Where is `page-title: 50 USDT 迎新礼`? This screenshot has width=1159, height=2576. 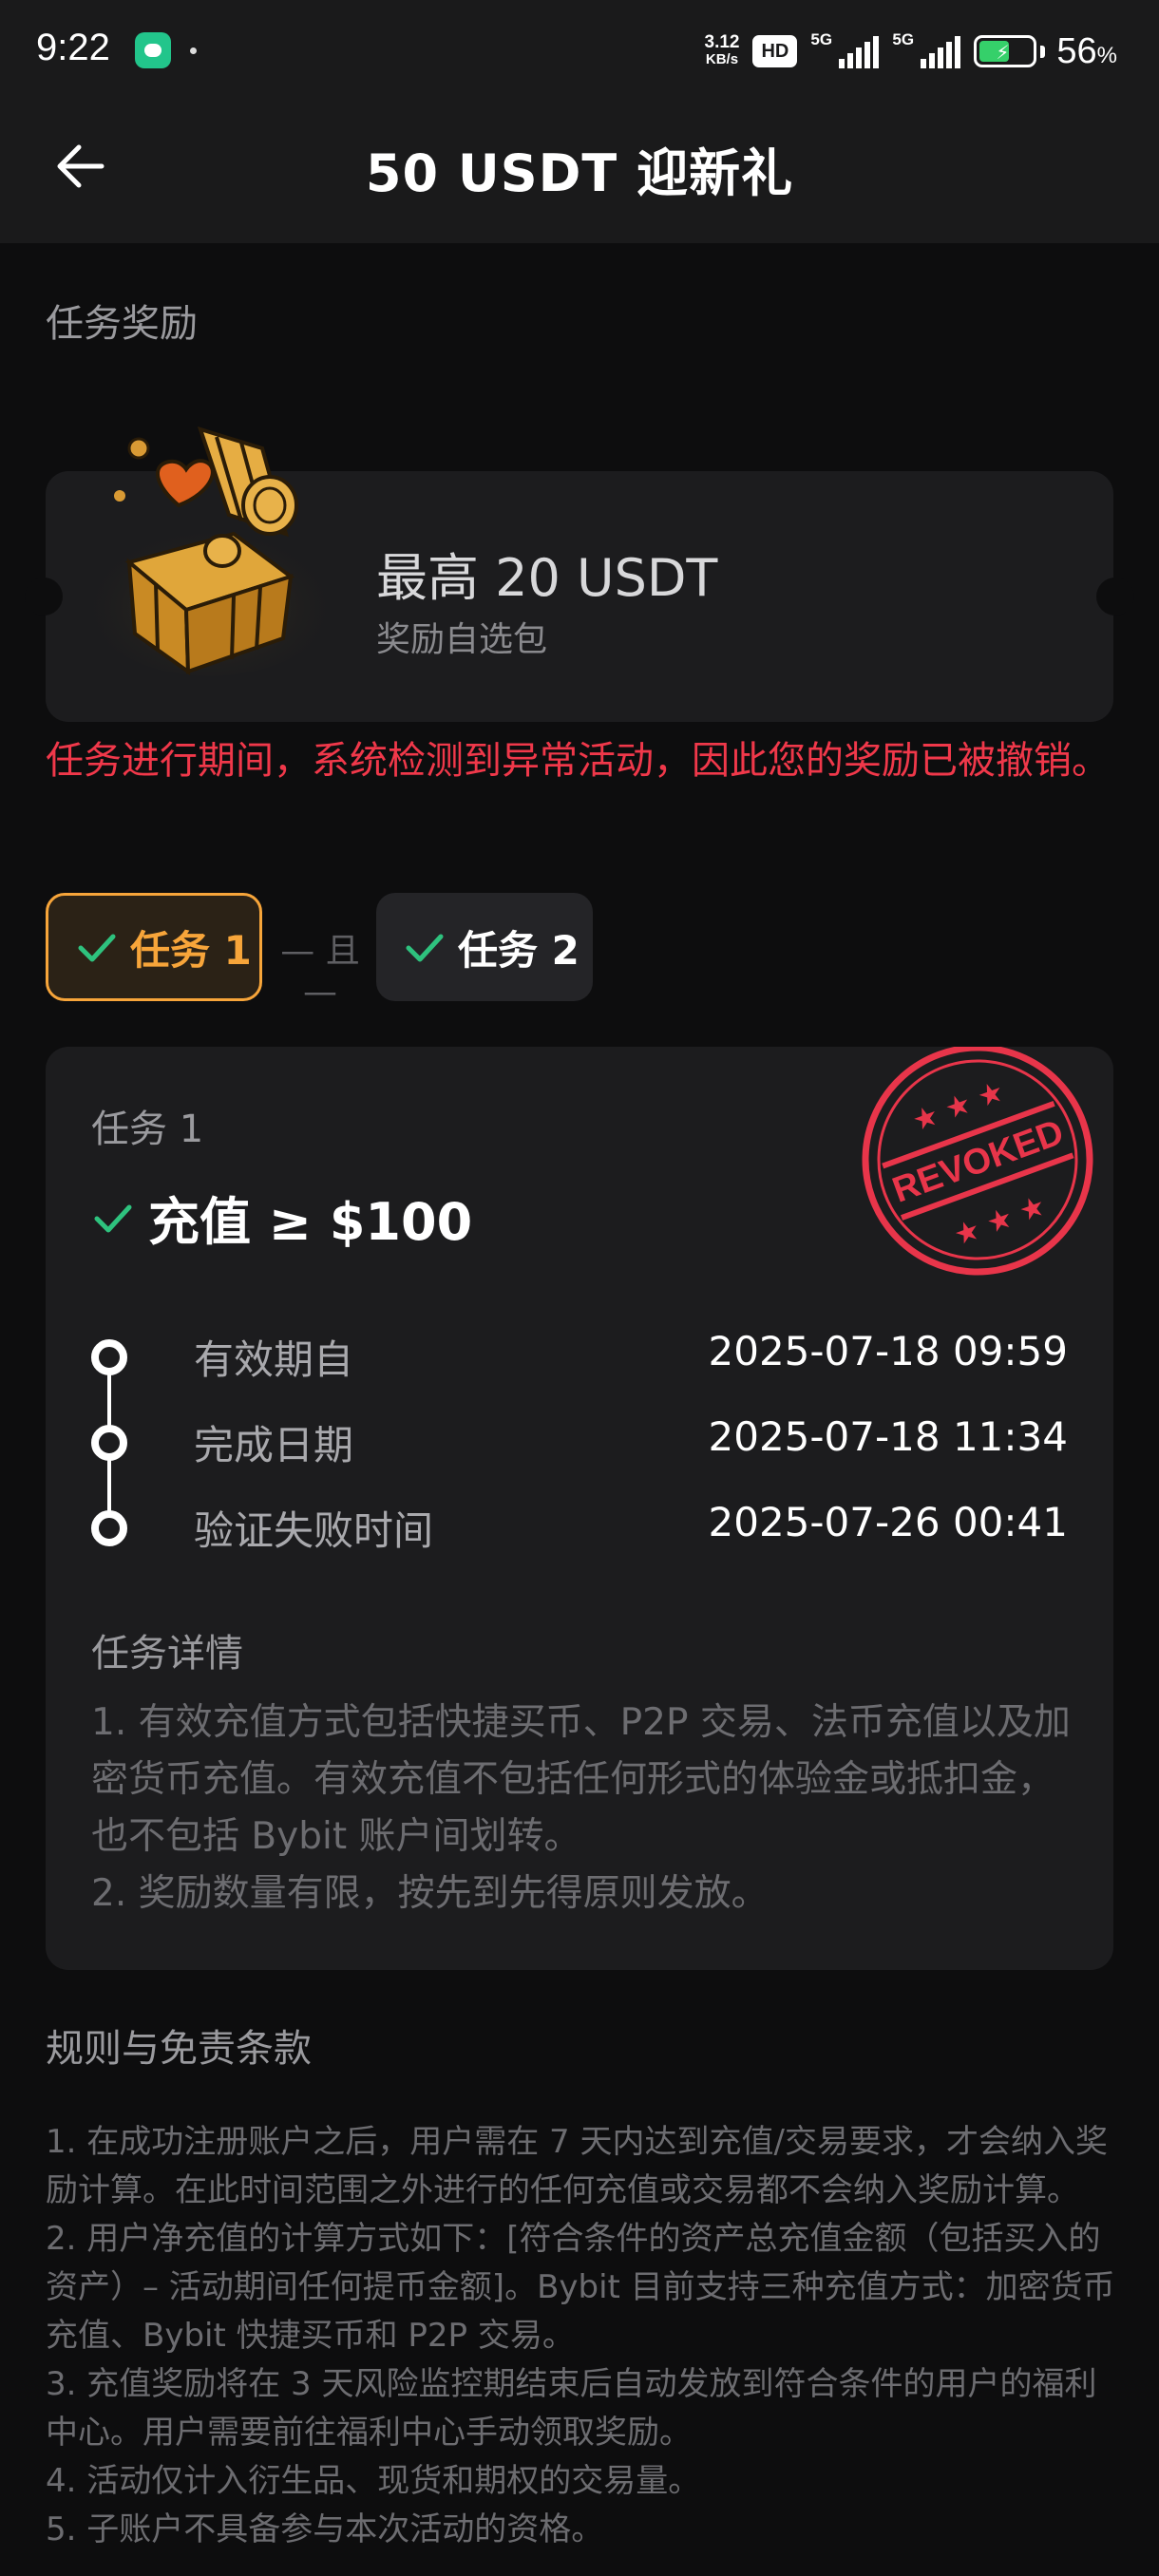 page-title: 50 USDT 迎新礼 is located at coordinates (579, 173).